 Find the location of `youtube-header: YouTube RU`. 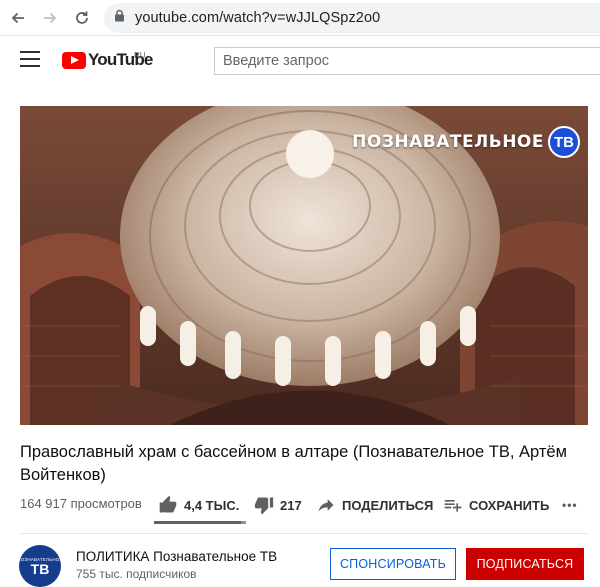

youtube-header: YouTube RU is located at coordinates (300, 60).